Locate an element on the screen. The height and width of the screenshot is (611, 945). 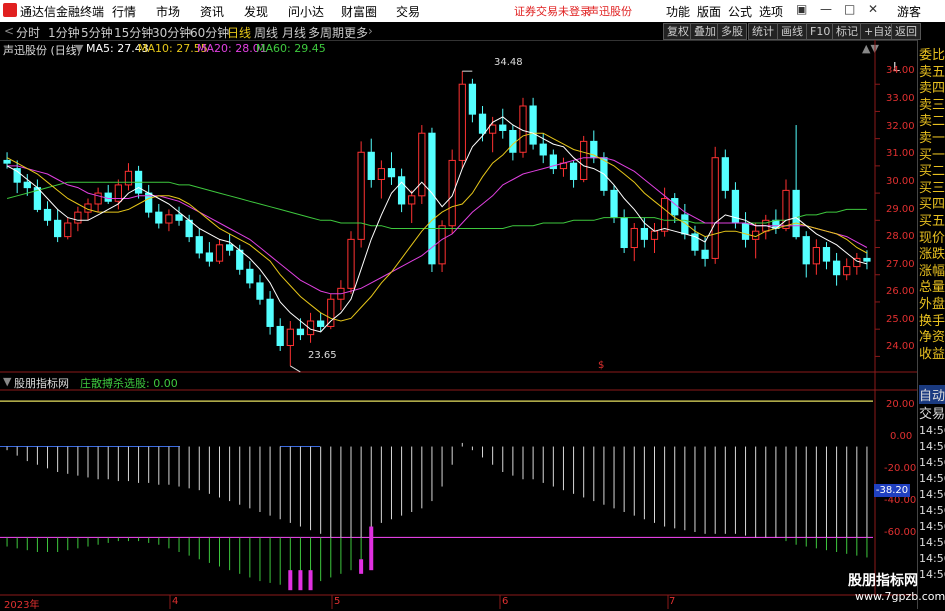
price-tick: 28.00 is located at coordinates (900, 236).